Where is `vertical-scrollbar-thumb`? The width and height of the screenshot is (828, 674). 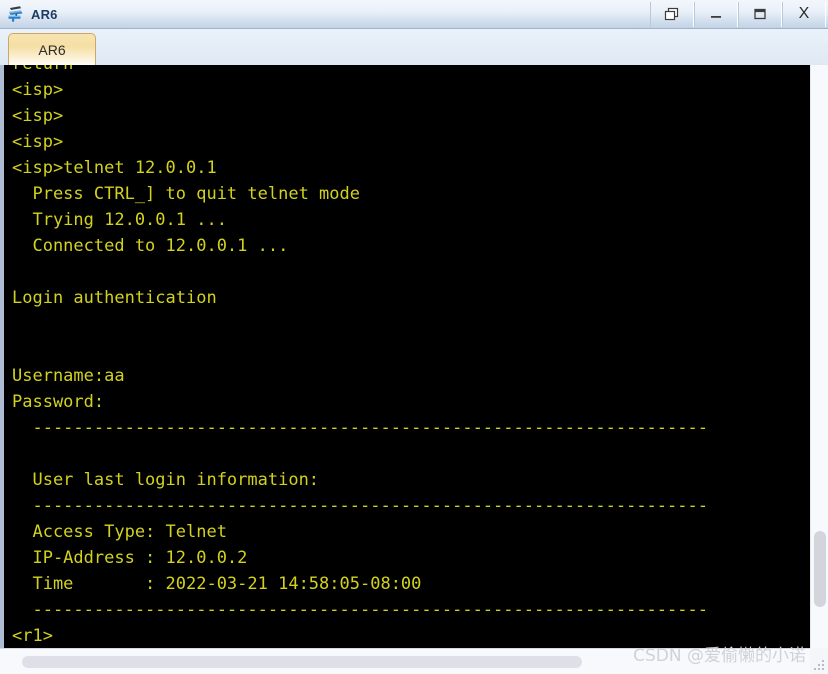
vertical-scrollbar-thumb is located at coordinates (820, 569).